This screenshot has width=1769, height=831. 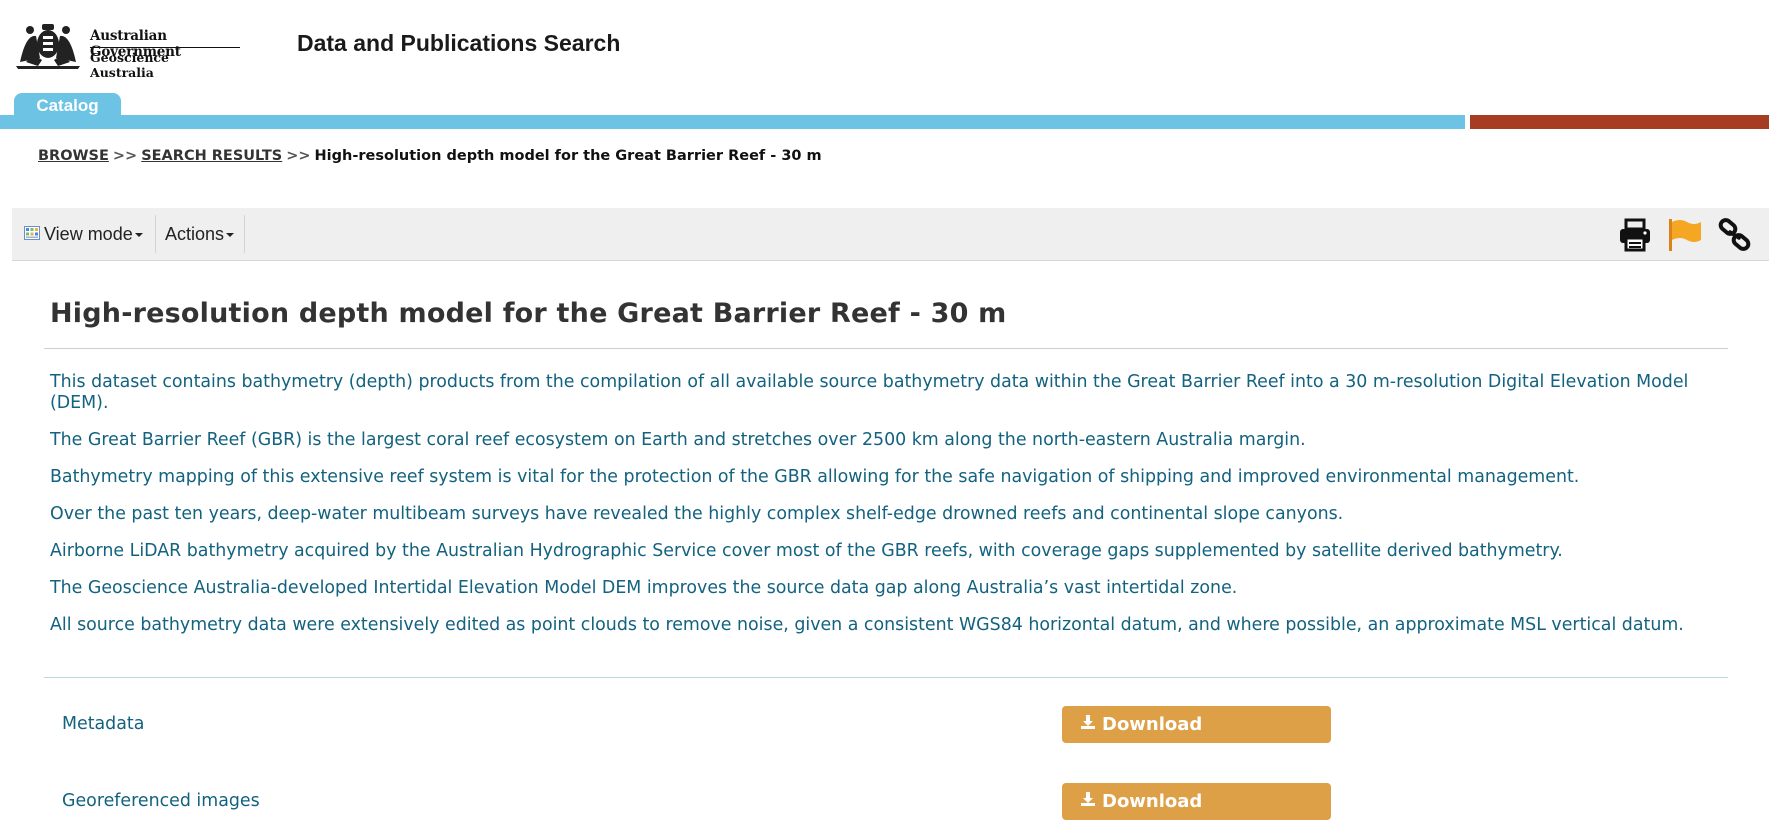 What do you see at coordinates (48, 46) in the screenshot?
I see `coat-of-arms-icon` at bounding box center [48, 46].